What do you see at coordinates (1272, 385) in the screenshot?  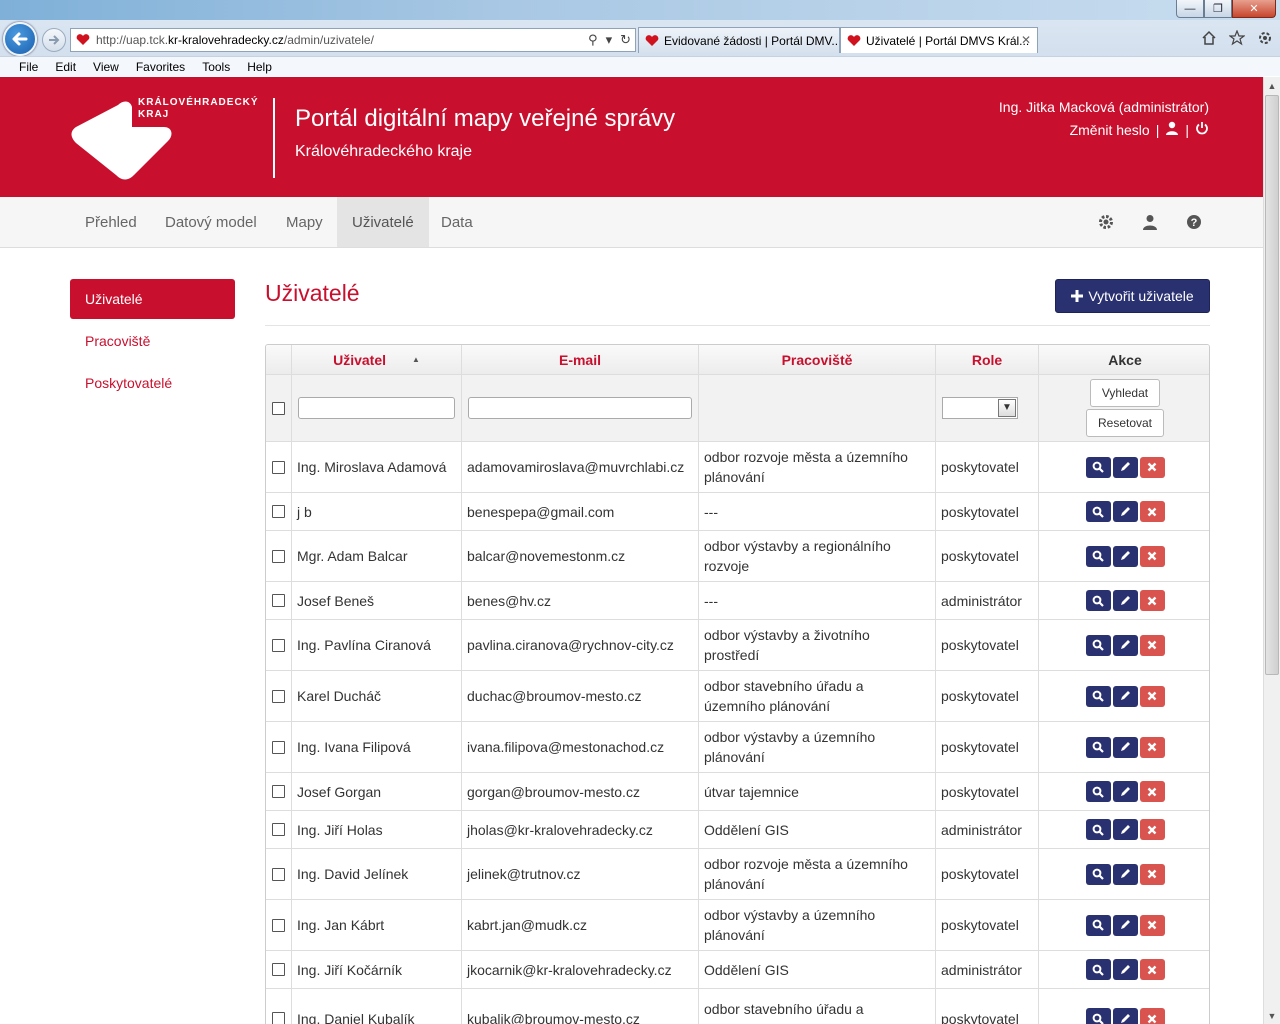 I see `scrollbar-thumb` at bounding box center [1272, 385].